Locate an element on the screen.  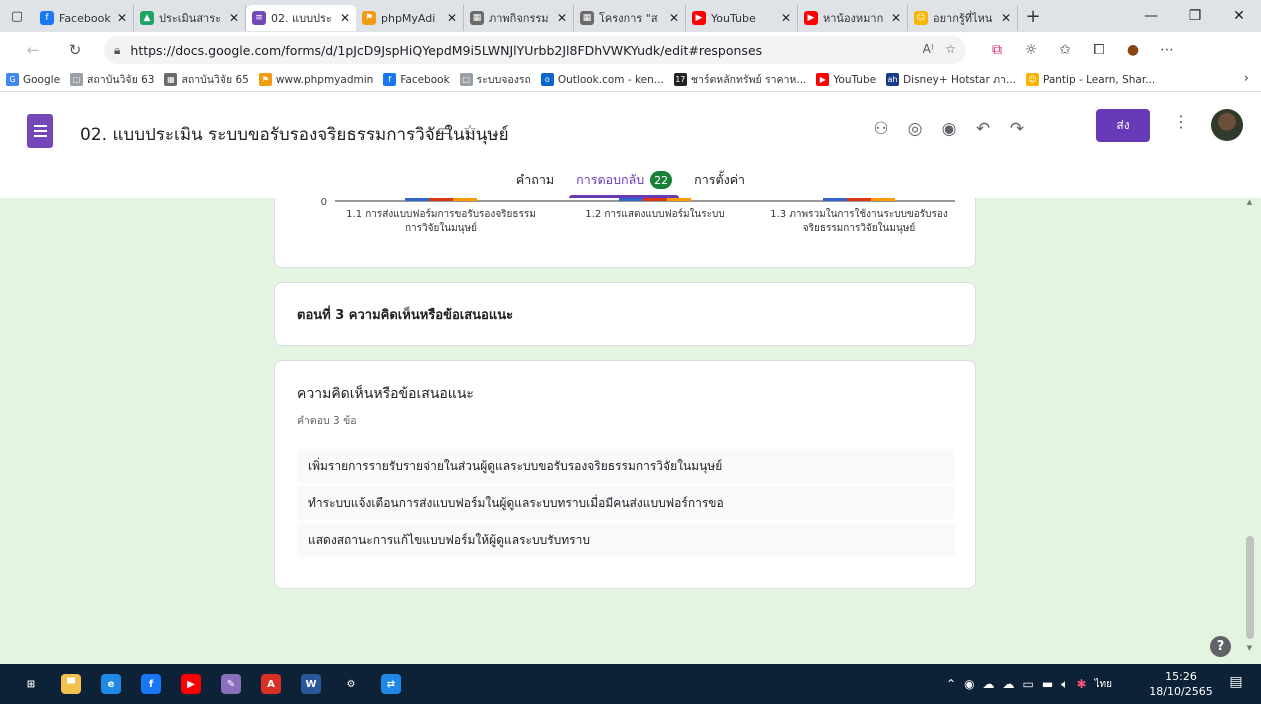
folder-icon: ▭ is located at coordinates (444, 130).